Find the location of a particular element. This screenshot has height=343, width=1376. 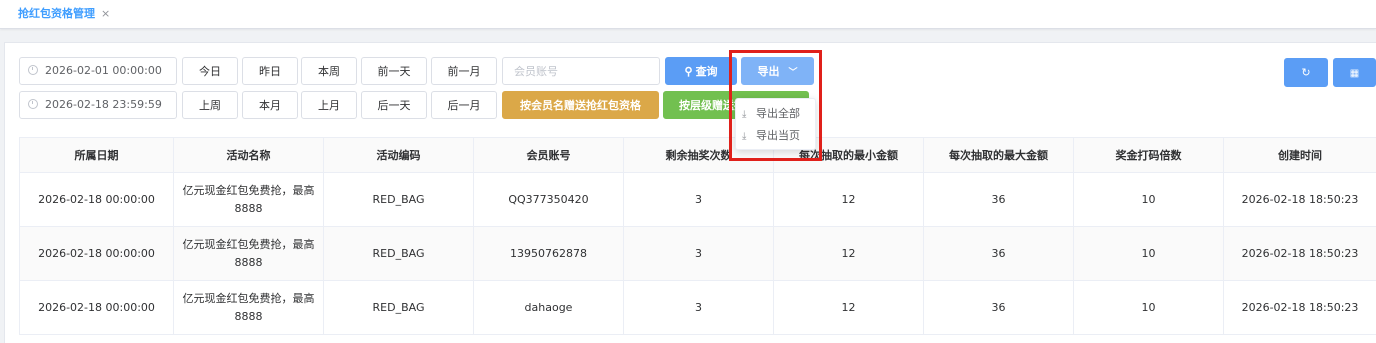

next-day-button: 后一天 is located at coordinates (394, 105).